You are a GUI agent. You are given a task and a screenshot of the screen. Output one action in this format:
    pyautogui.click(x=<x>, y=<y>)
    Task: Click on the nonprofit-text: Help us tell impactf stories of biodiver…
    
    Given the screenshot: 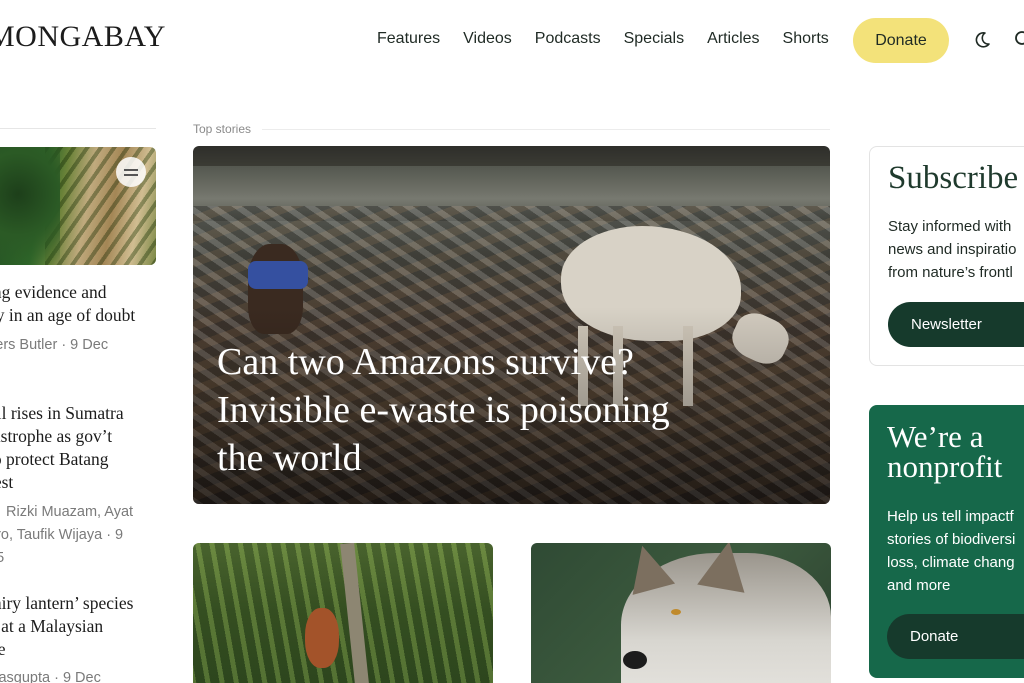 What is the action you would take?
    pyautogui.click(x=951, y=551)
    